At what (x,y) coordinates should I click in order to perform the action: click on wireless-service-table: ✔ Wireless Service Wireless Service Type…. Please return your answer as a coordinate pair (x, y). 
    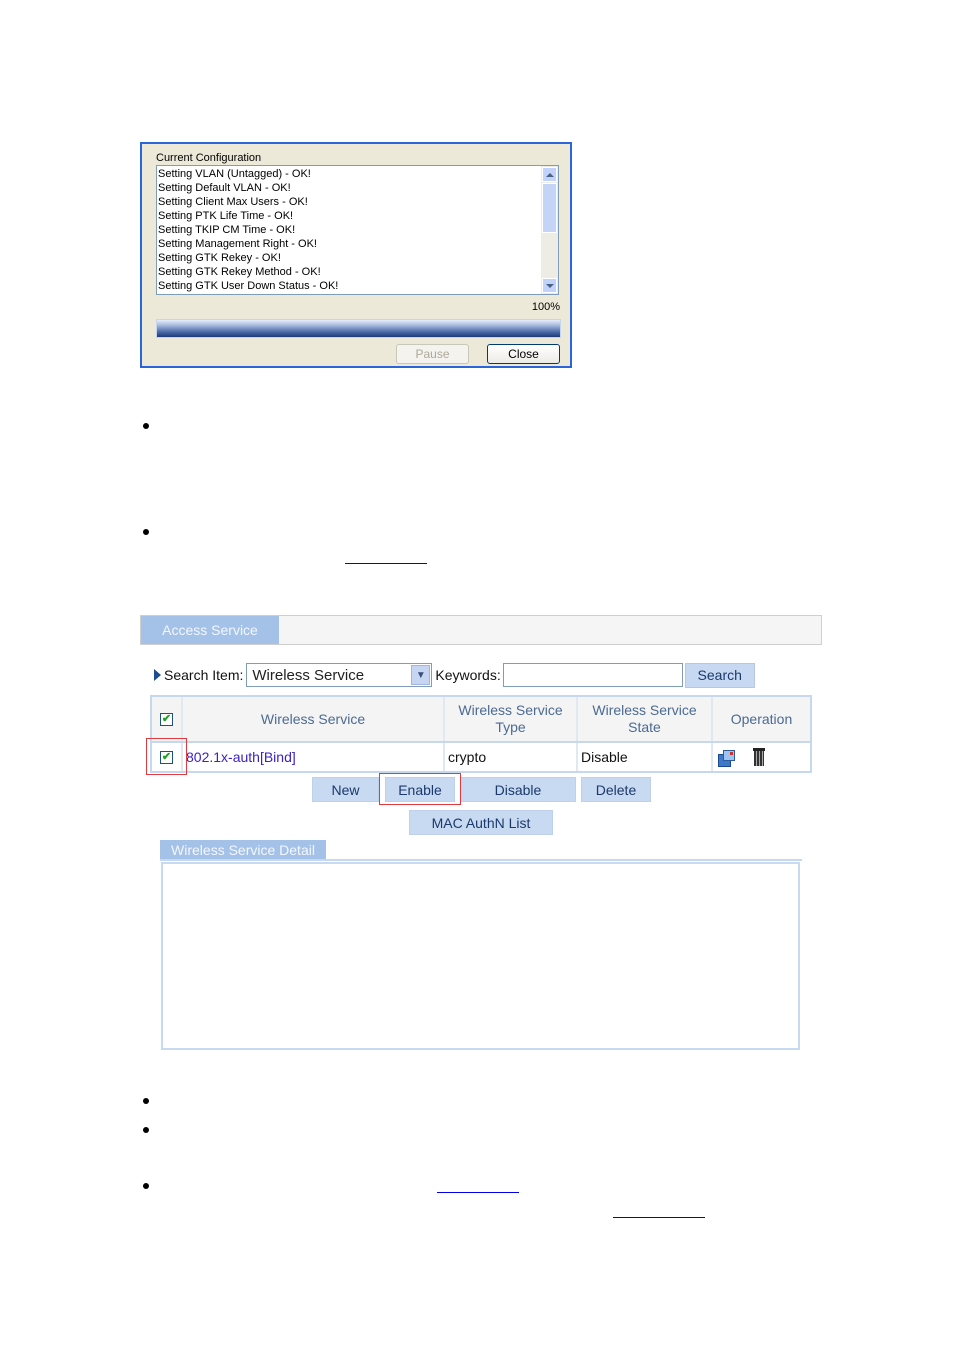
    Looking at the image, I should click on (481, 734).